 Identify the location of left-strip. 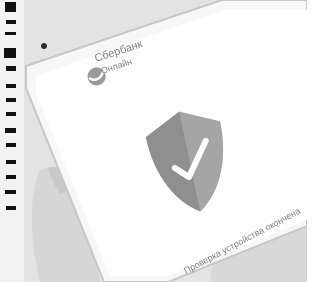
(12, 141).